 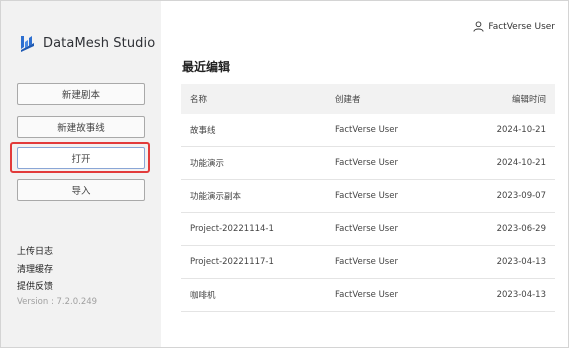 What do you see at coordinates (232, 229) in the screenshot?
I see `row-name-cell: Project-20221114-1` at bounding box center [232, 229].